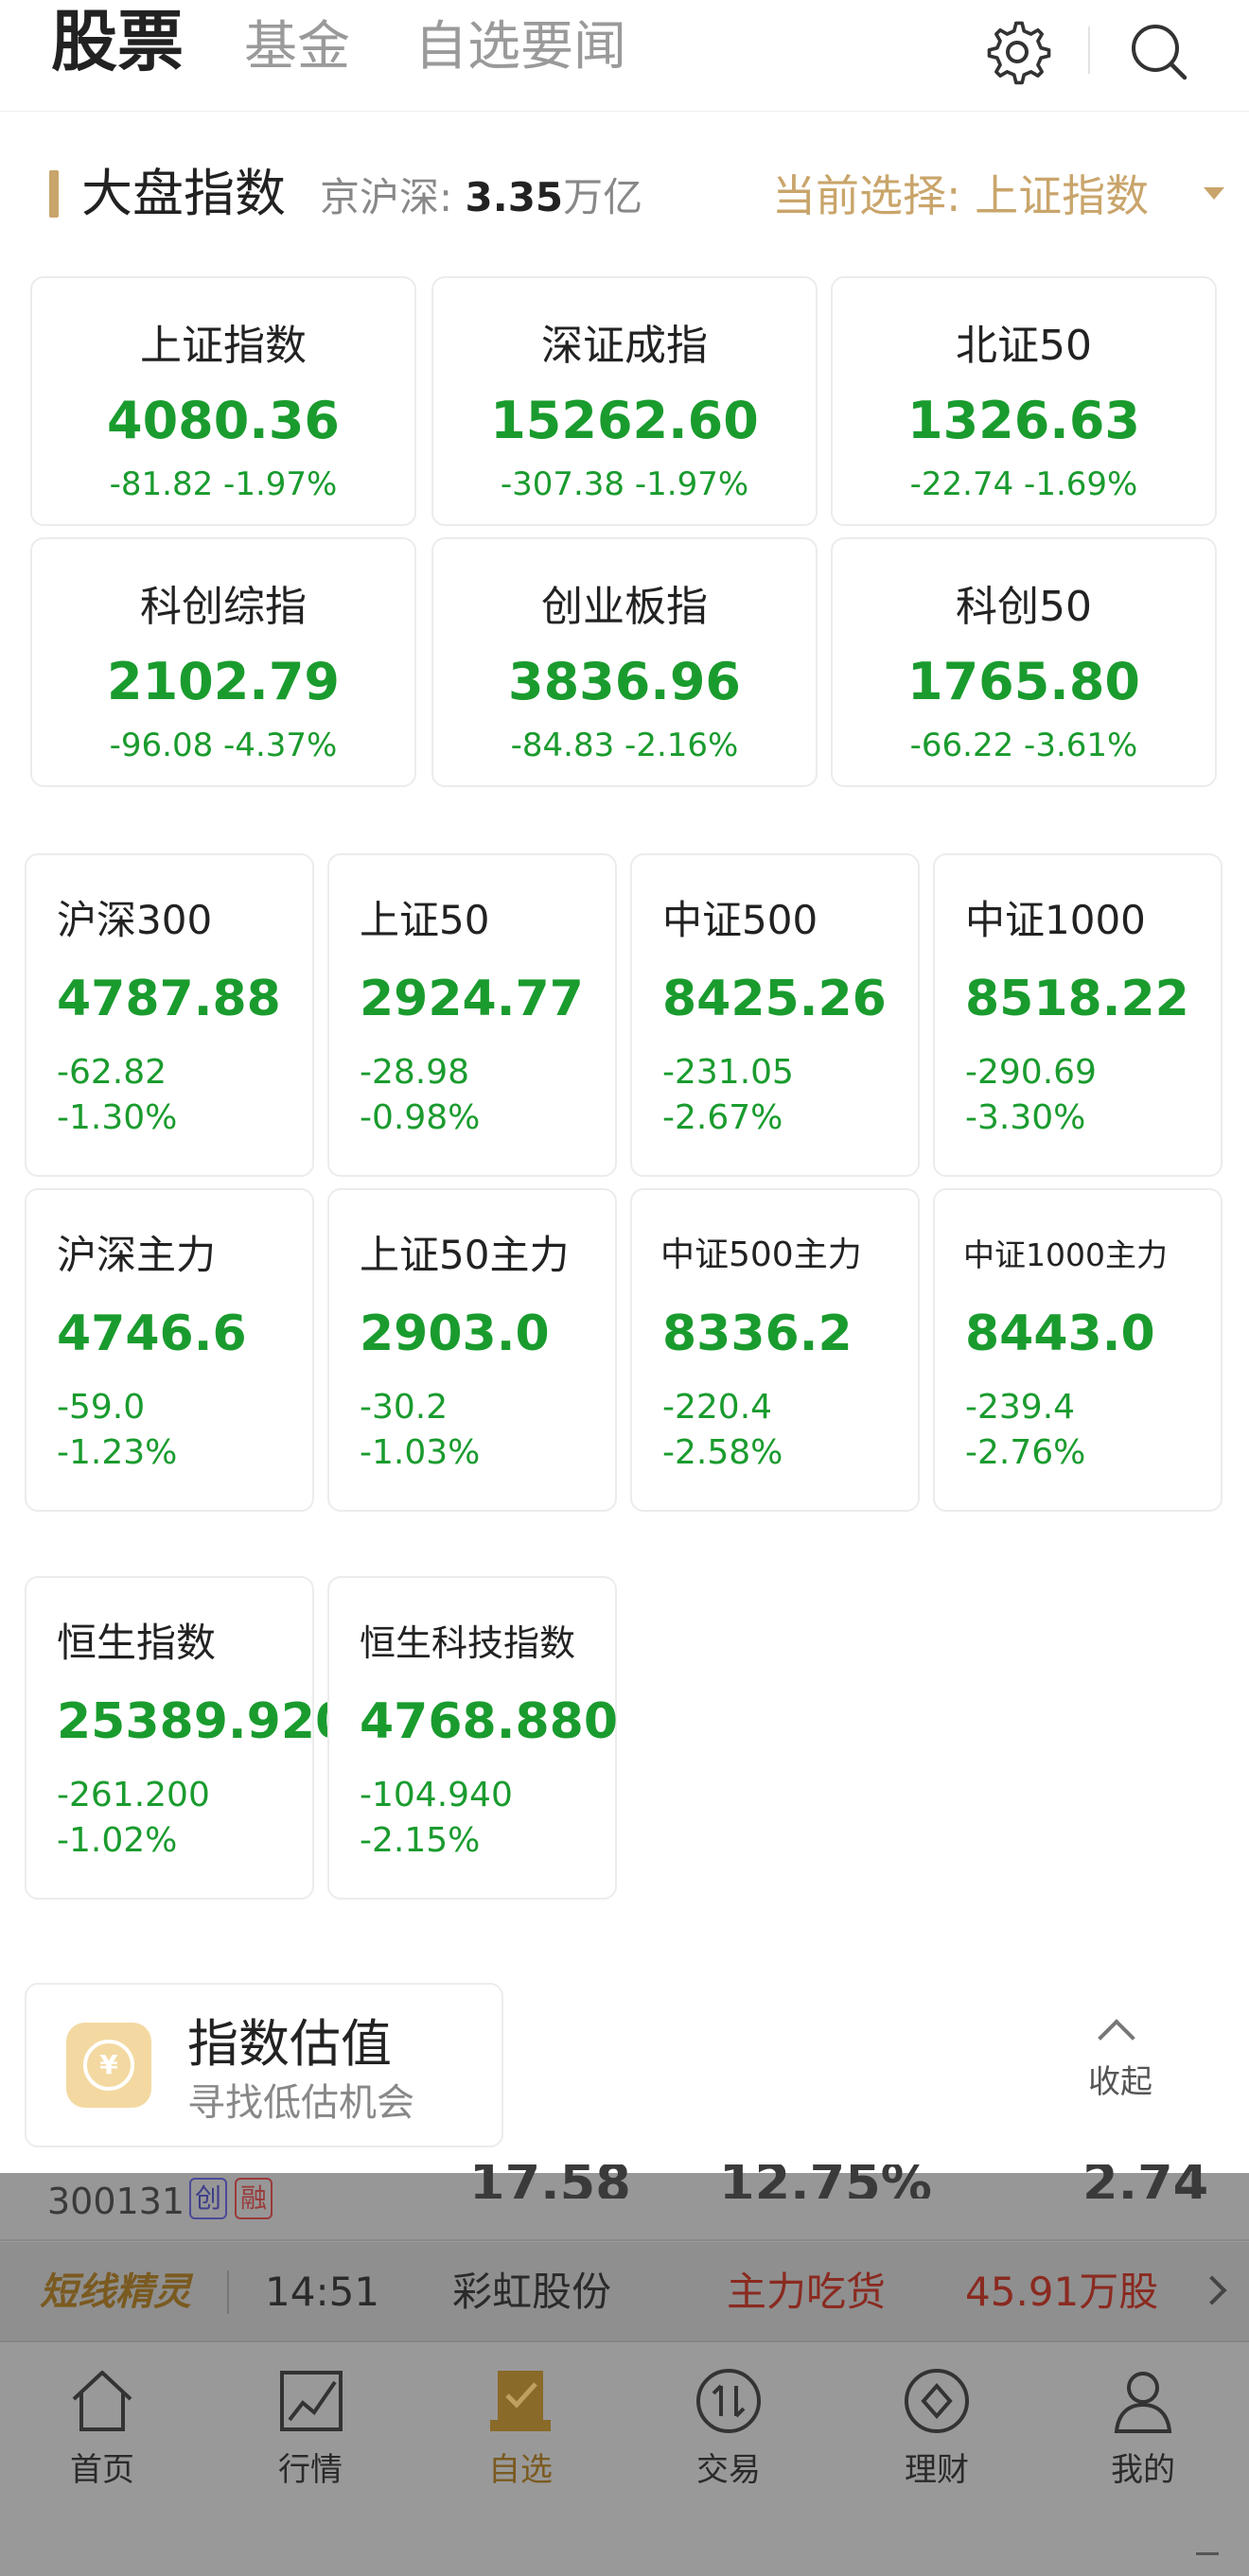 This screenshot has height=2576, width=1249. I want to click on index-price: 3836.96, so click(624, 682).